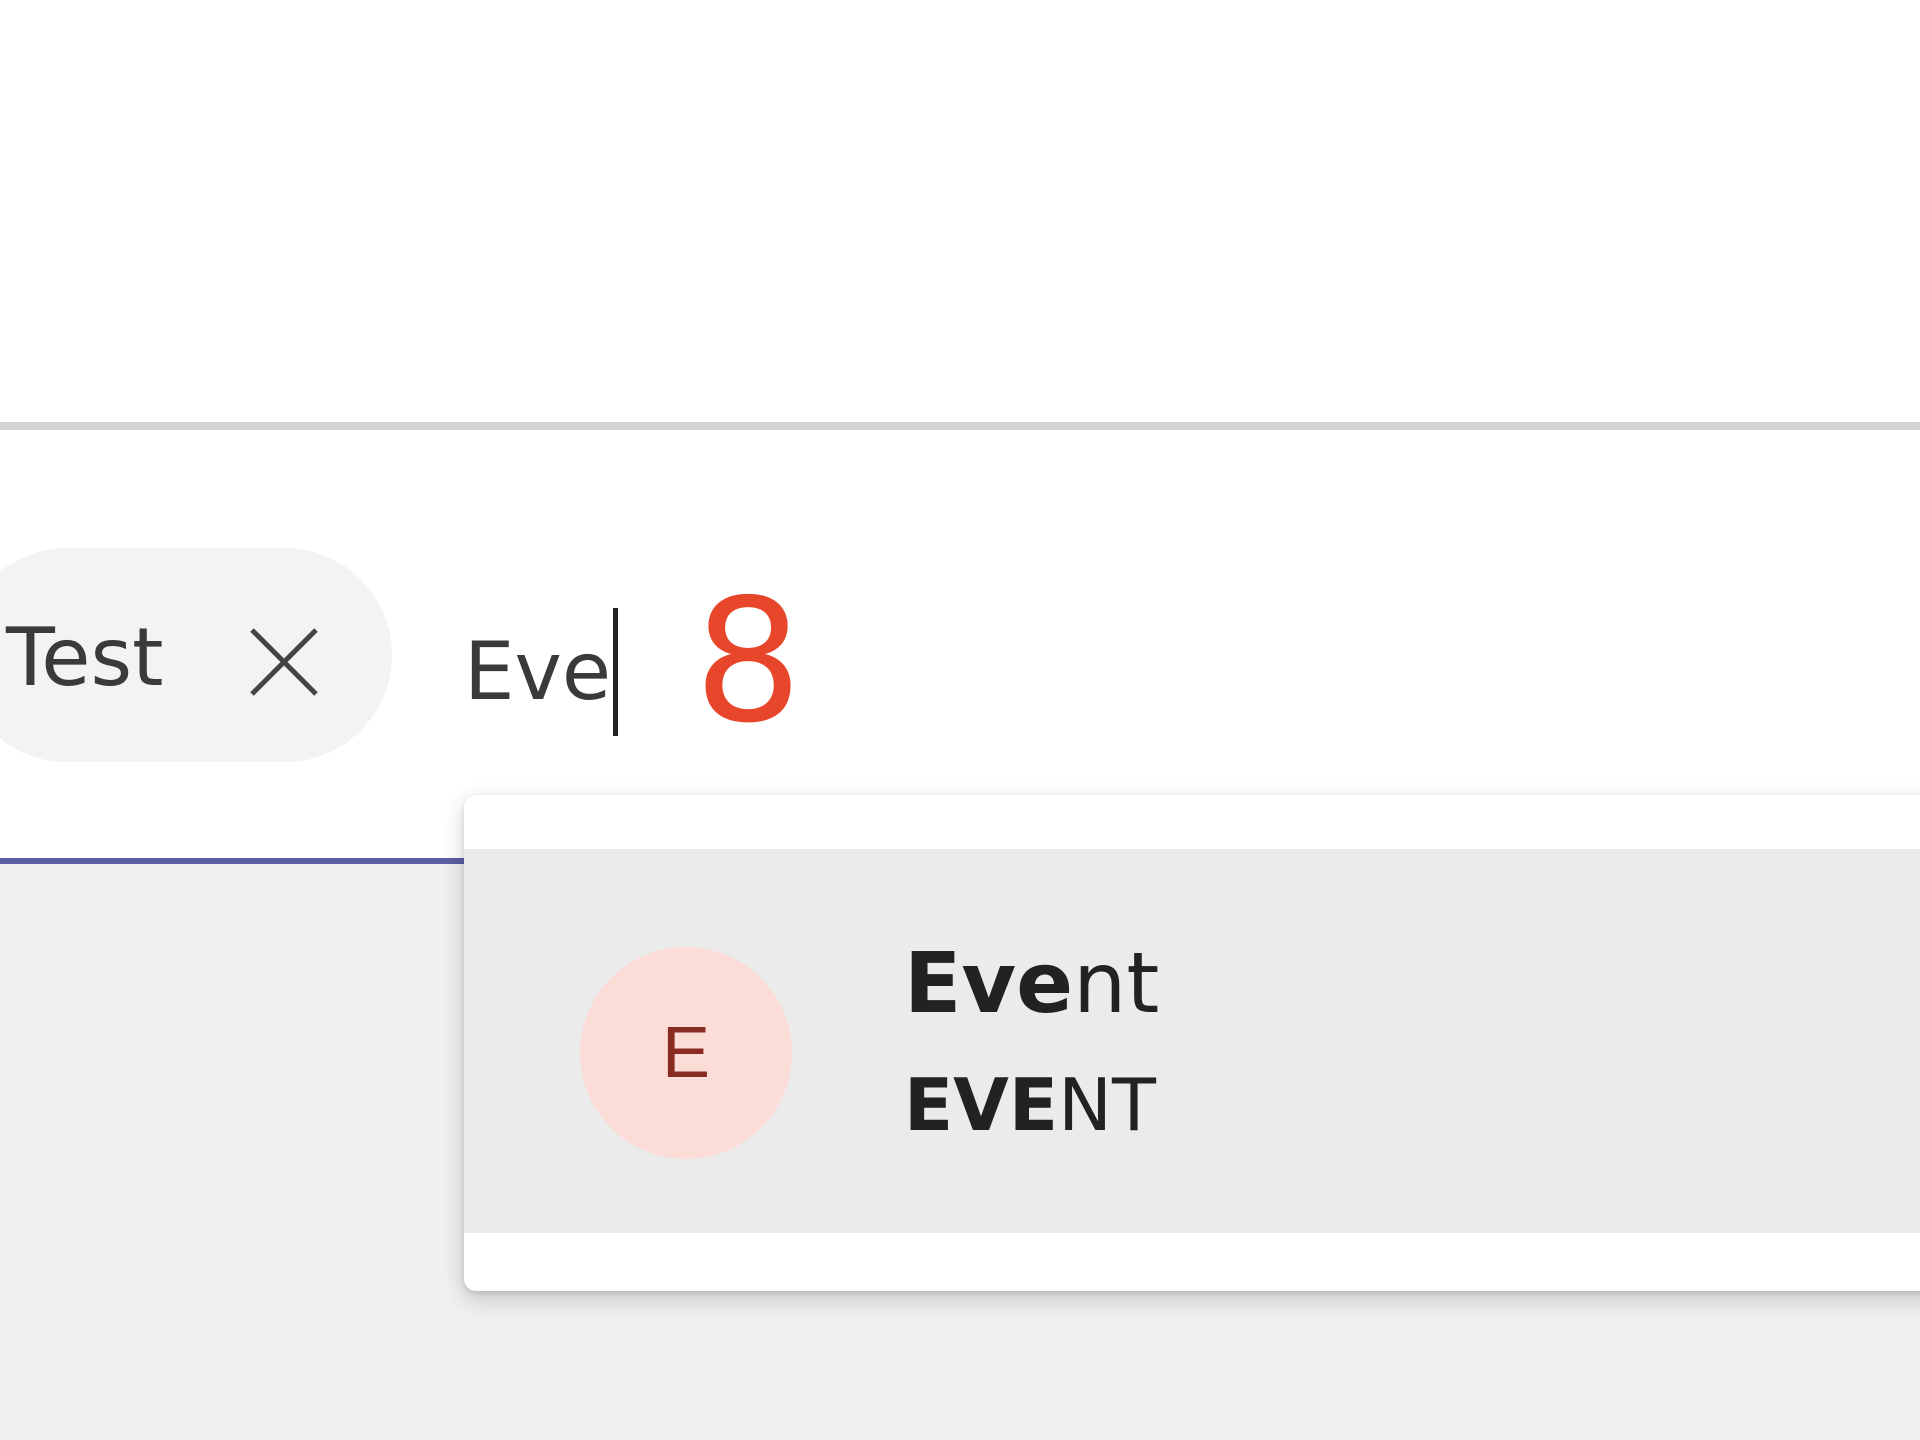 The width and height of the screenshot is (1920, 1440). I want to click on suggestion-subtitle-match: EVE, so click(981, 1105).